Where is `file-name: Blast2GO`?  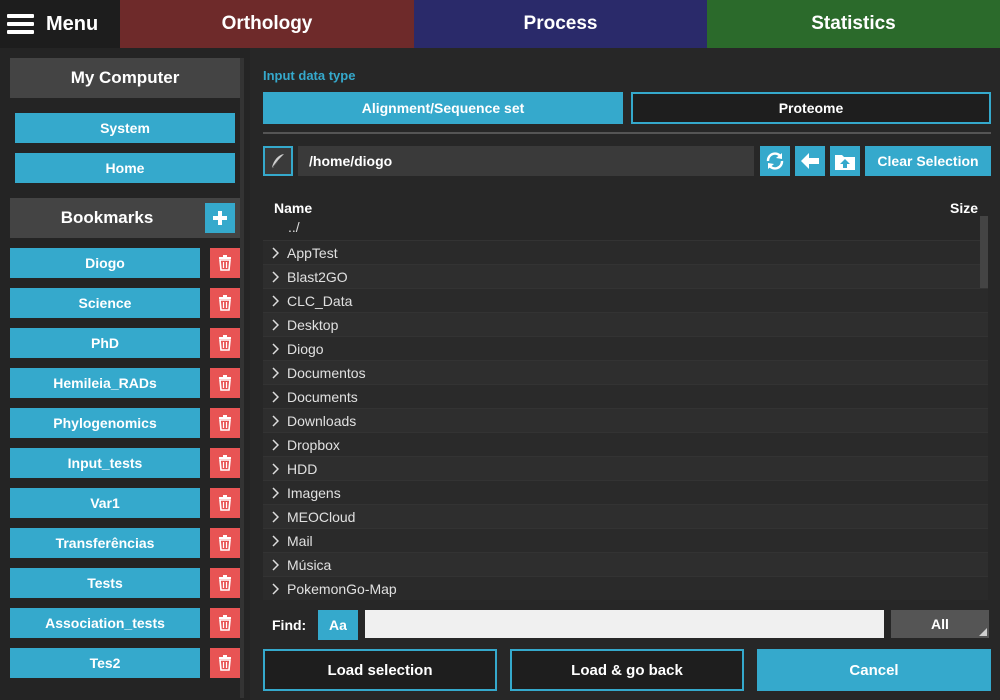 file-name: Blast2GO is located at coordinates (317, 276).